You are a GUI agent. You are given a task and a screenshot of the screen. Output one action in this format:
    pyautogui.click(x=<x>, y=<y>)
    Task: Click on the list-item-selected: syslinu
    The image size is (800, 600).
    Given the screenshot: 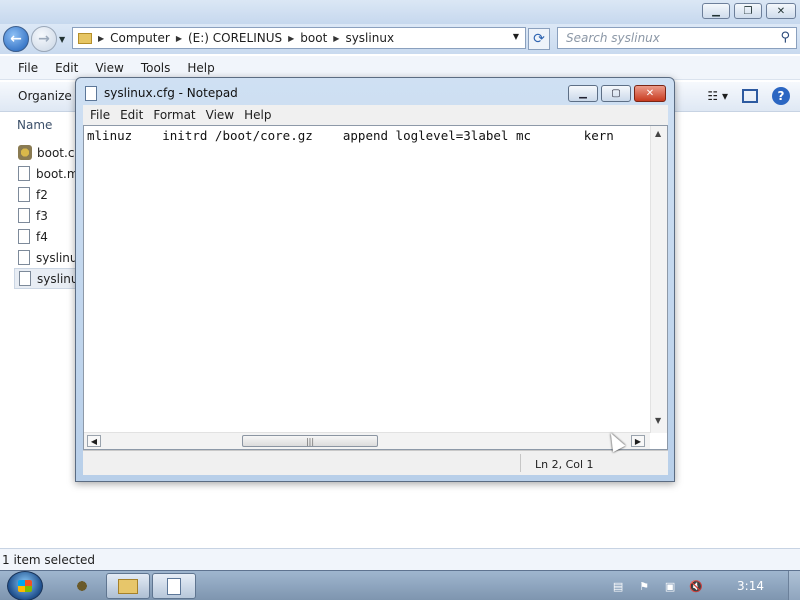 What is the action you would take?
    pyautogui.click(x=49, y=278)
    